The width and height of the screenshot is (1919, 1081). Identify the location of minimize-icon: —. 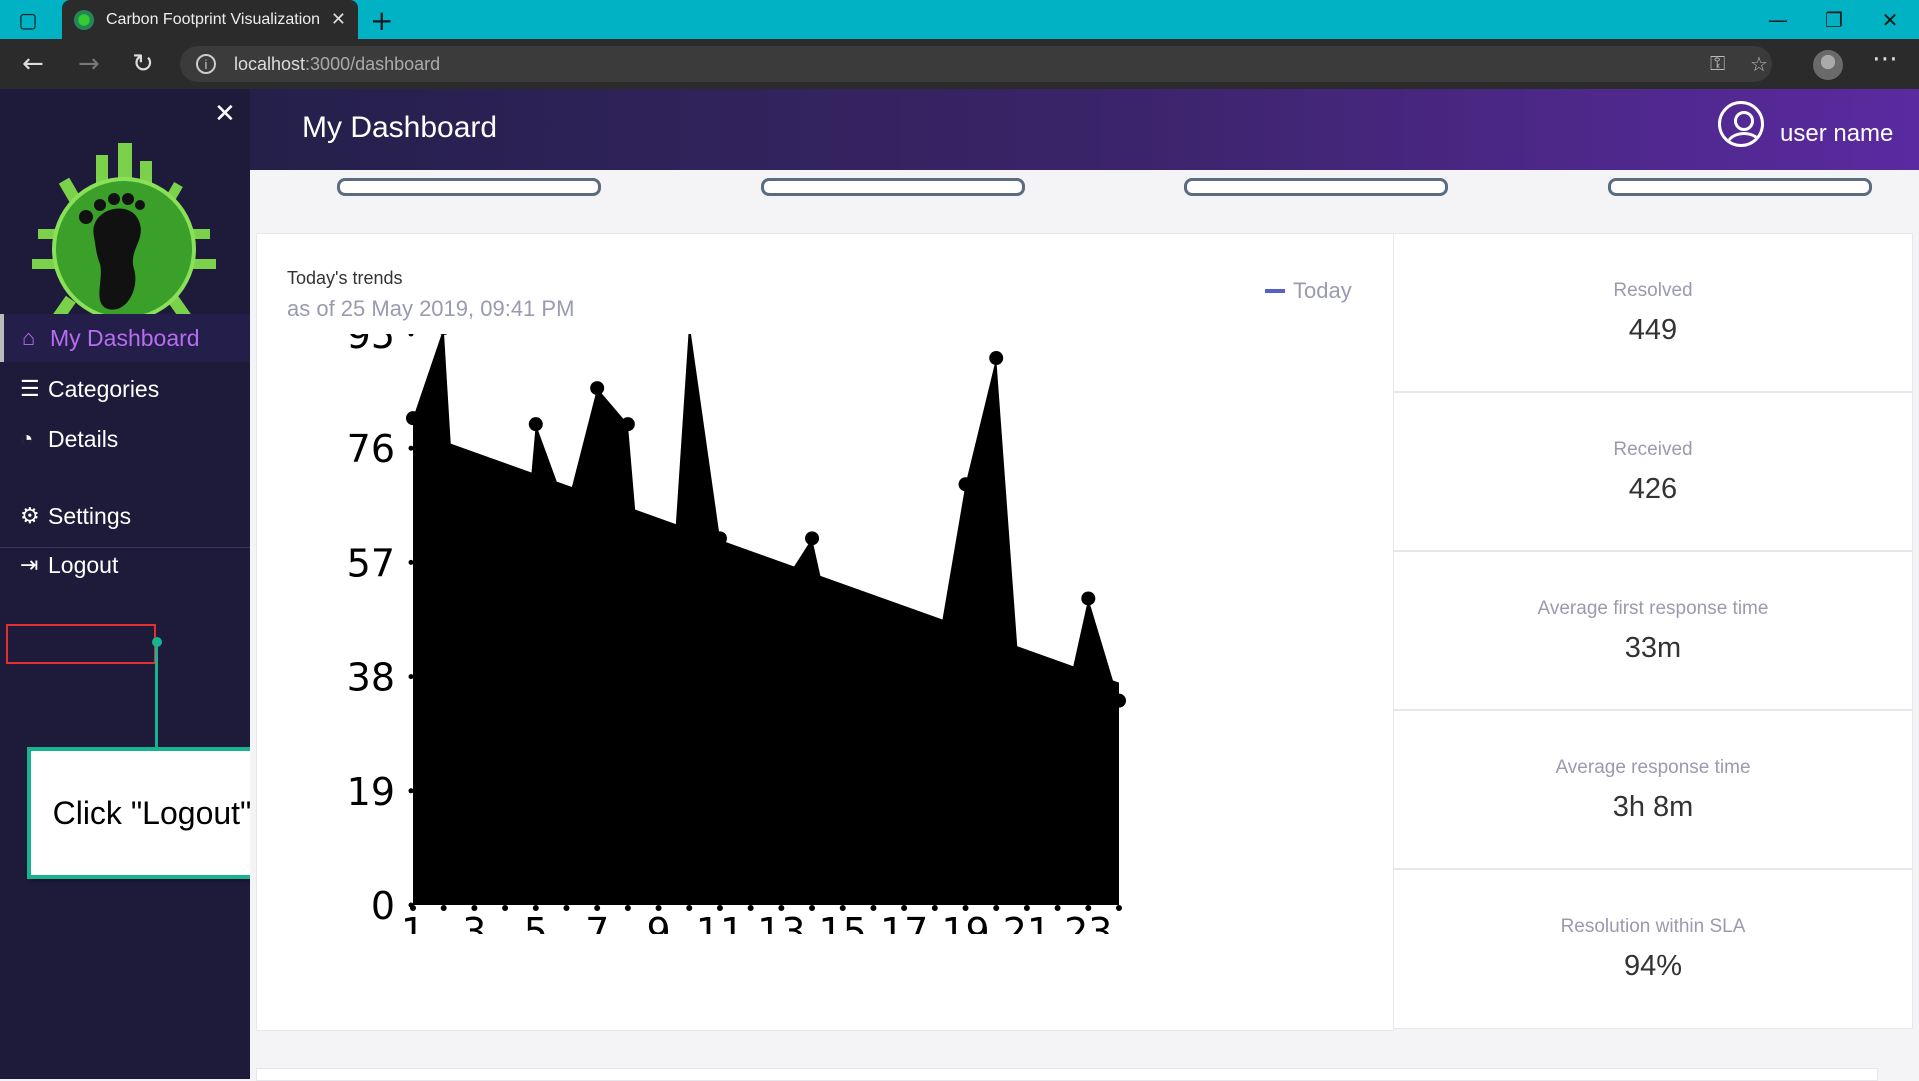
(1778, 19).